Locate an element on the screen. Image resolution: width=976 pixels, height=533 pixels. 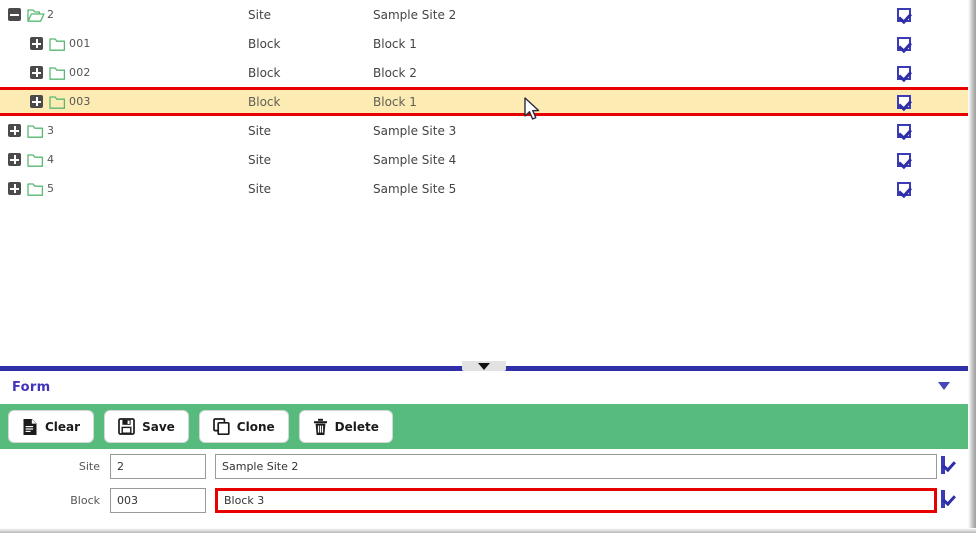
tree-row: 3 Site Sample Site 3 is located at coordinates (484, 130).